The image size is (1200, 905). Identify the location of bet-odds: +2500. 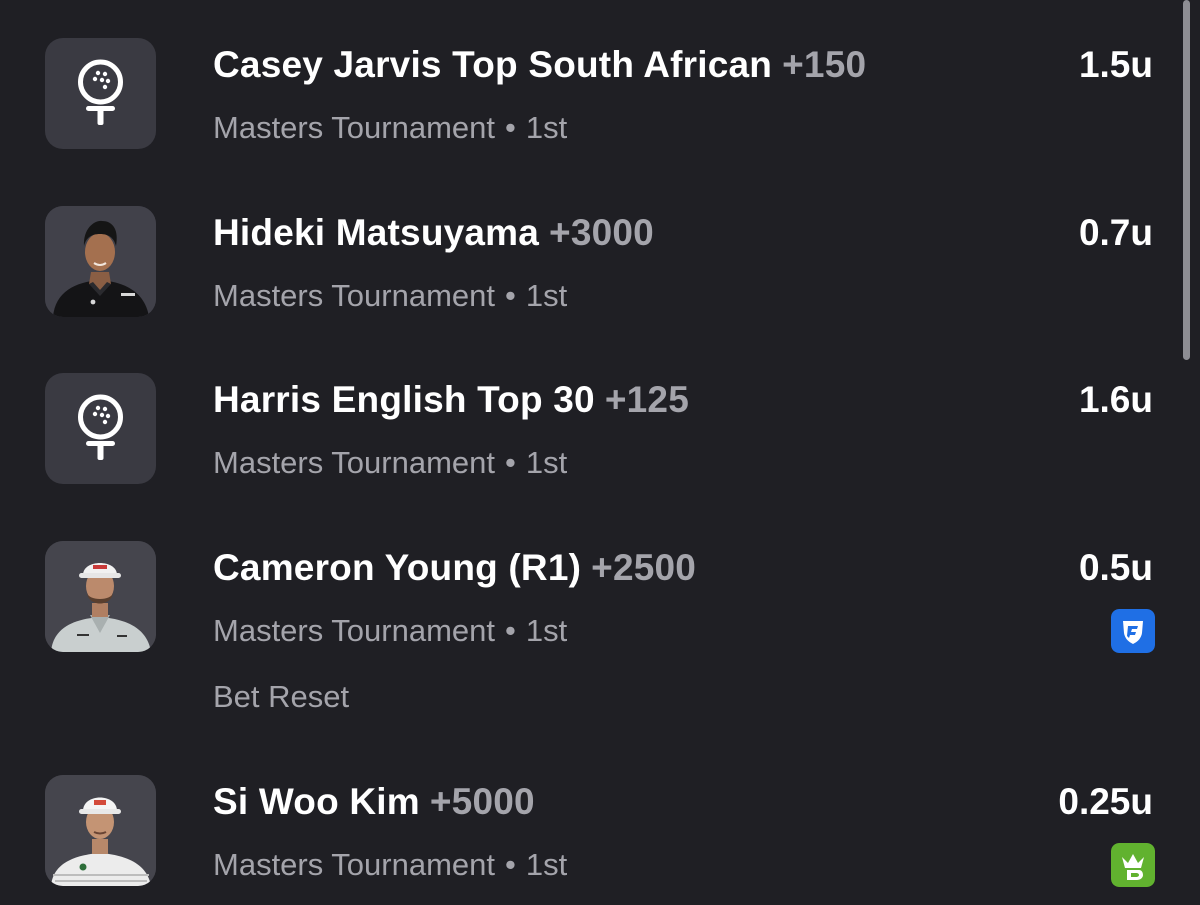
(644, 567).